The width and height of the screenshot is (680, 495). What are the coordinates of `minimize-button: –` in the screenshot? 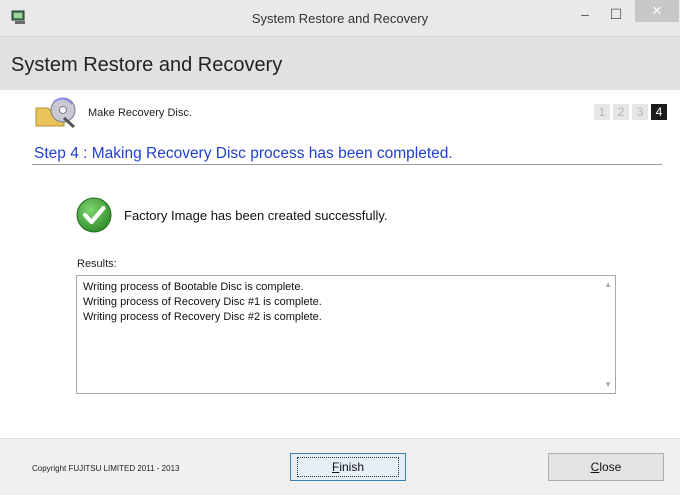 It's located at (585, 14).